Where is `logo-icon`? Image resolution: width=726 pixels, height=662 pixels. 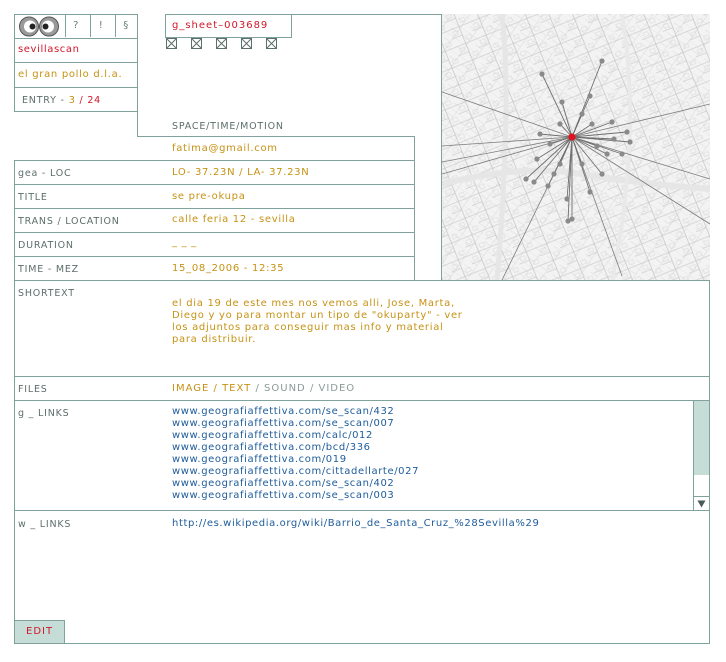
logo-icon is located at coordinates (39, 26).